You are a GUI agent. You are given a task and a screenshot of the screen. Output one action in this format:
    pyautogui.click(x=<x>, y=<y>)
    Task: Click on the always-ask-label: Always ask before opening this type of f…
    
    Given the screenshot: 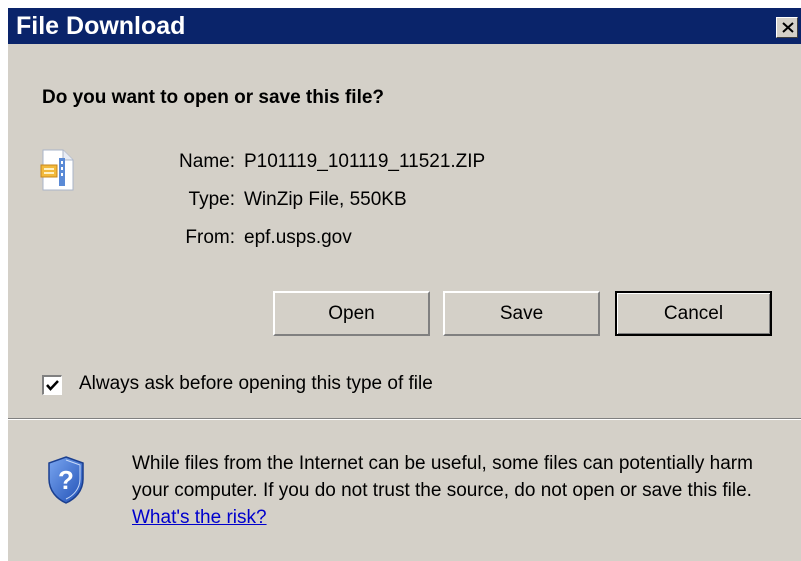 What is the action you would take?
    pyautogui.click(x=256, y=384)
    